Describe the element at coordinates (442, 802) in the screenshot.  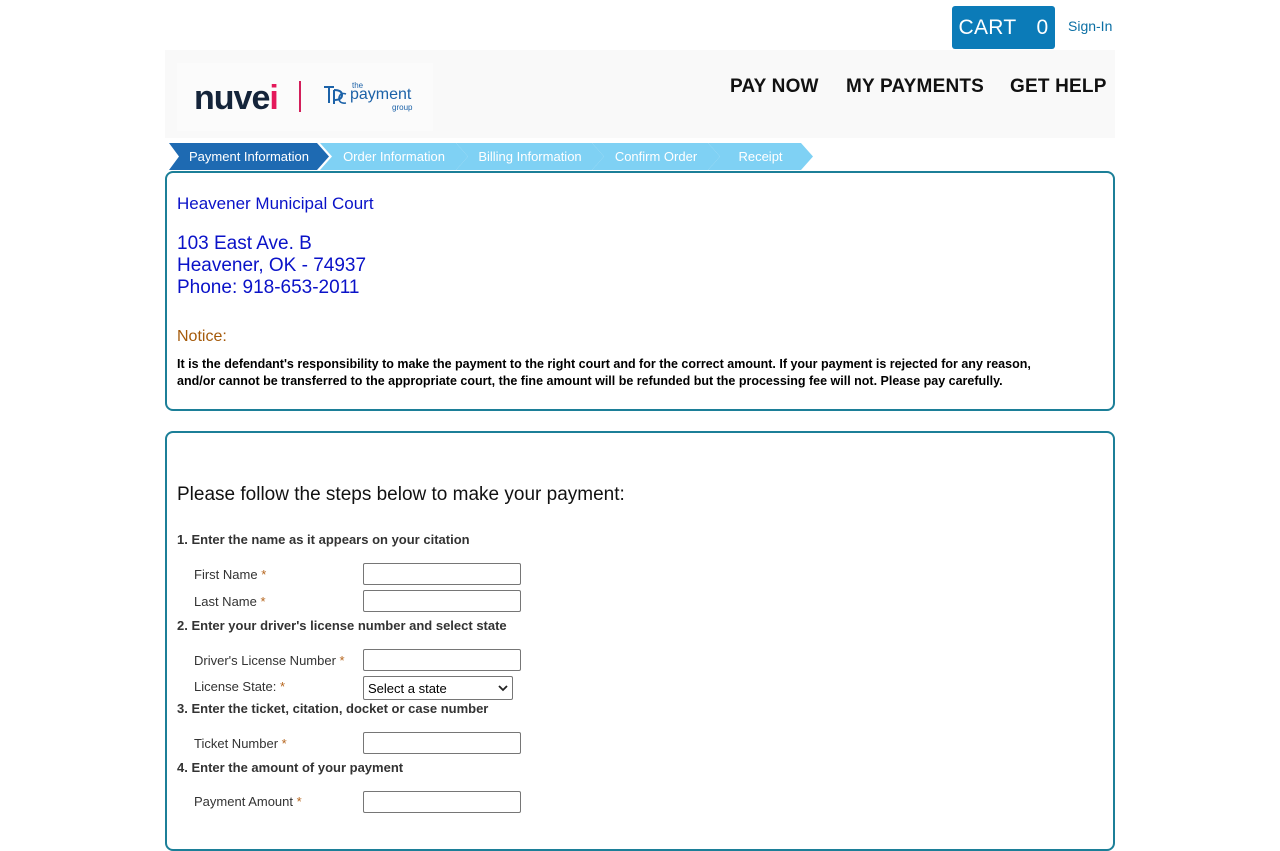
I see `payment-amount-input` at that location.